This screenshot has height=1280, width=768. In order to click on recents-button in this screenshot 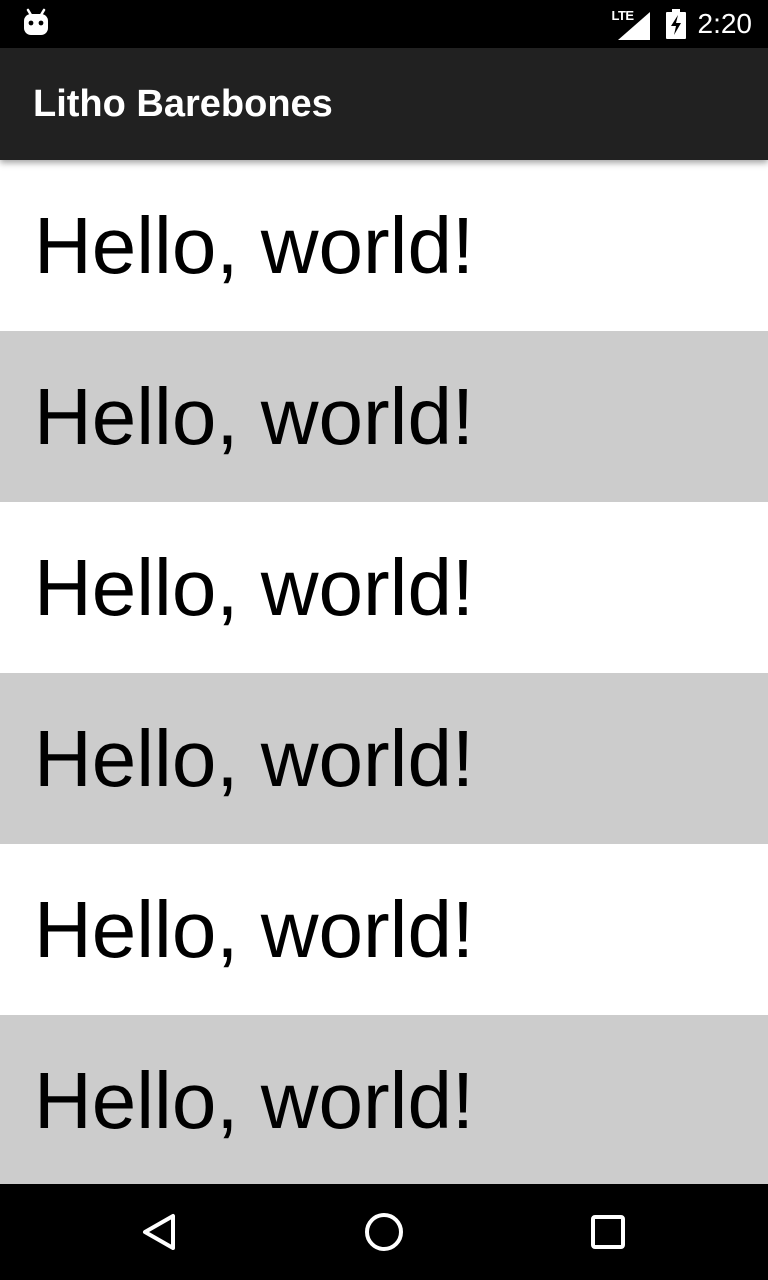, I will do `click(608, 1232)`.